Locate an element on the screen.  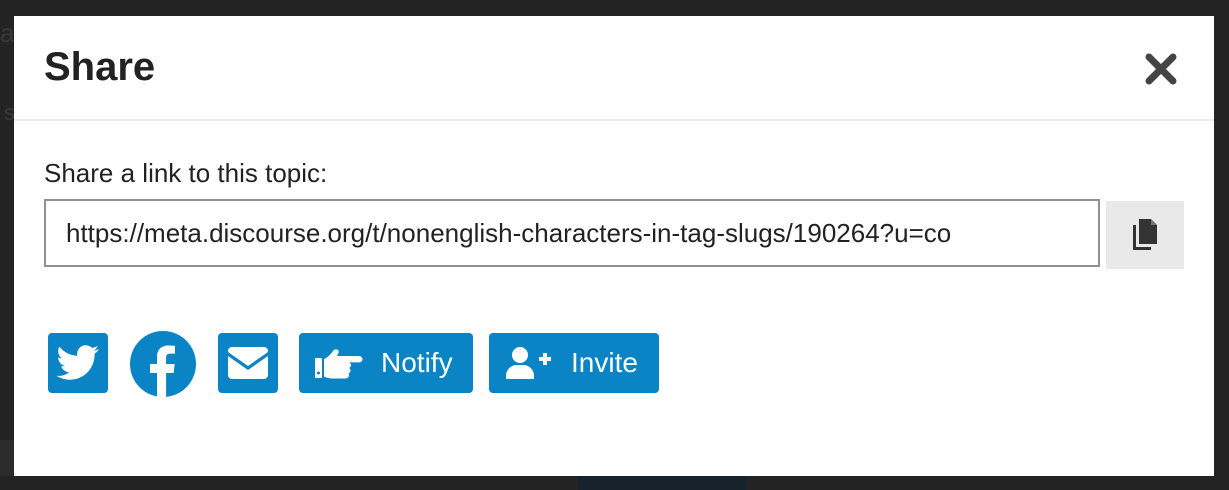
user-plus-icon is located at coordinates (528, 363).